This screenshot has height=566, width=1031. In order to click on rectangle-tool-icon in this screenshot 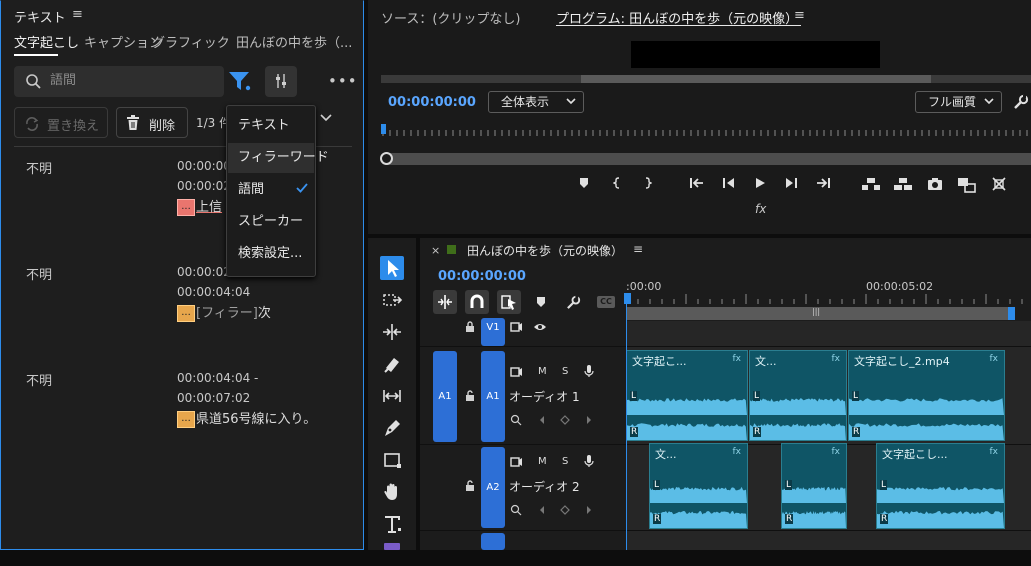, I will do `click(392, 460)`.